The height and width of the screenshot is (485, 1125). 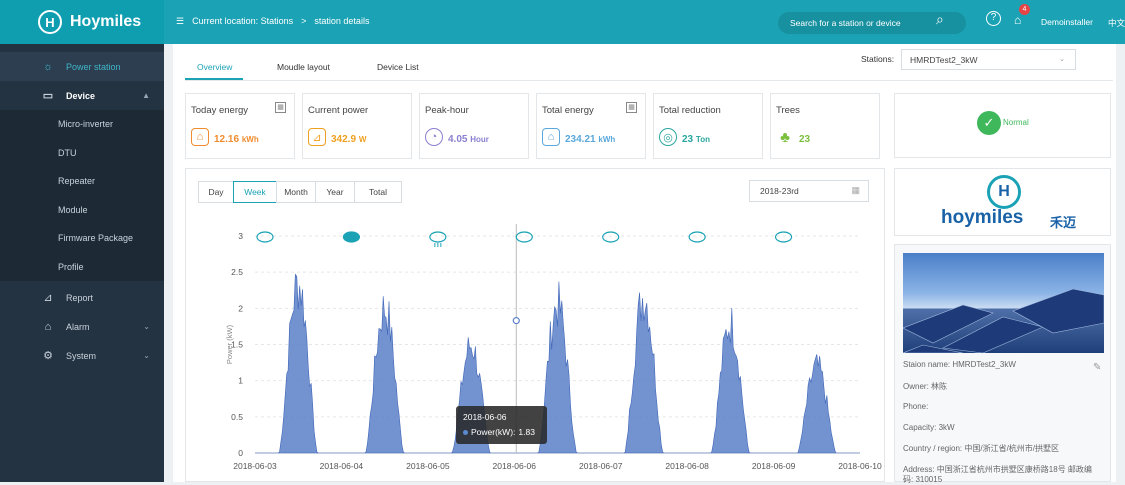 What do you see at coordinates (357, 126) in the screenshot?
I see `card-current-power: Current power ⊿ 342.9 W` at bounding box center [357, 126].